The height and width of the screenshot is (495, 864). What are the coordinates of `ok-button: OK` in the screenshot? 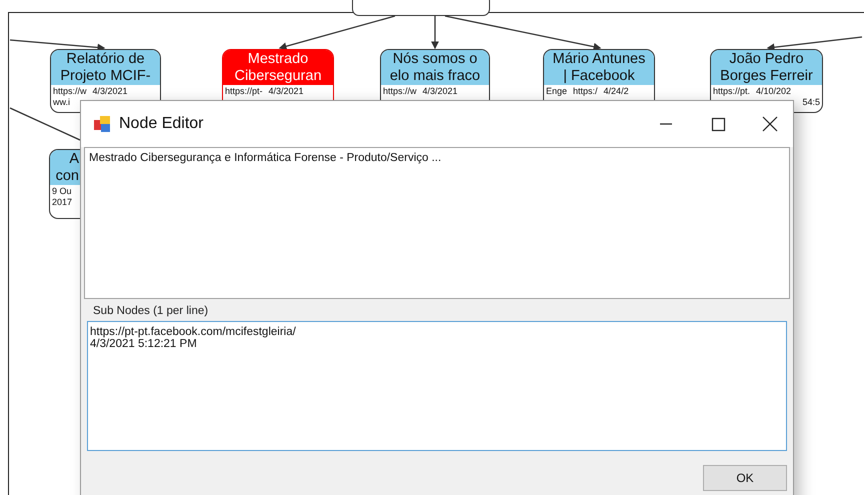 It's located at (745, 478).